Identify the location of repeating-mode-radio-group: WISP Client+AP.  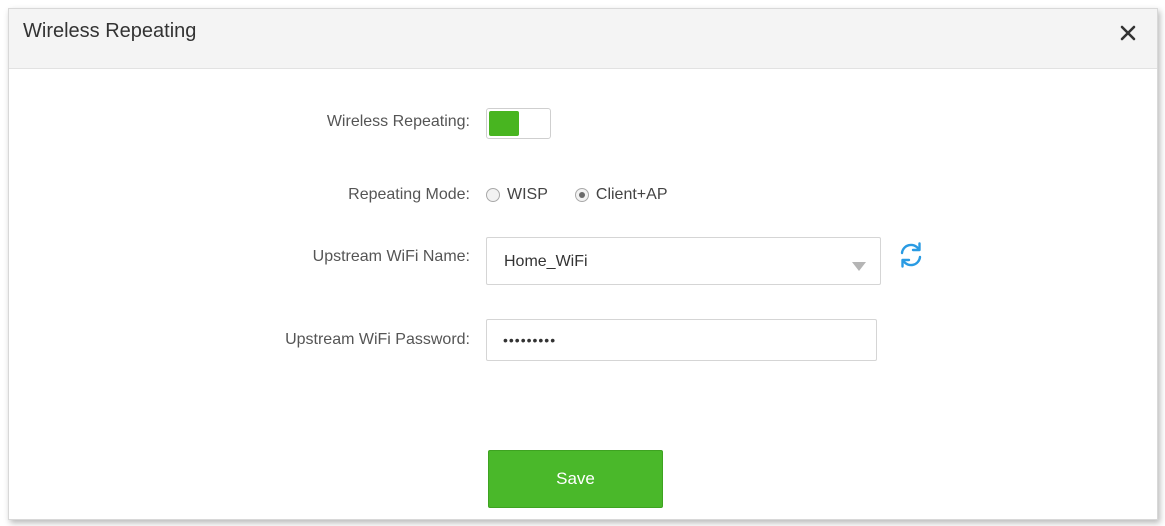
(576, 195).